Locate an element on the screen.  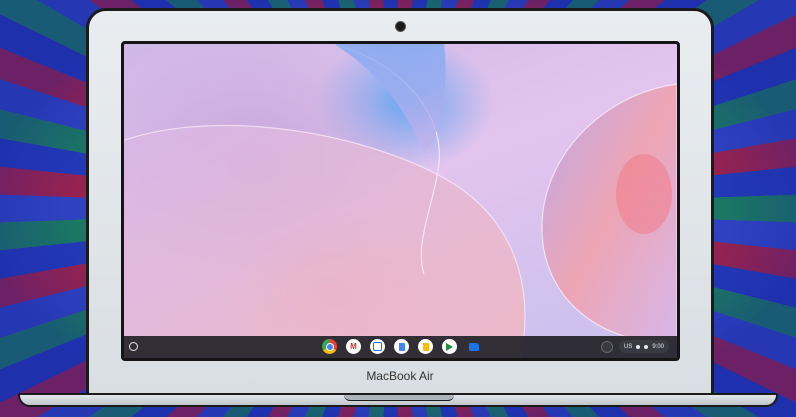
locale-indicator: US is located at coordinates (628, 346).